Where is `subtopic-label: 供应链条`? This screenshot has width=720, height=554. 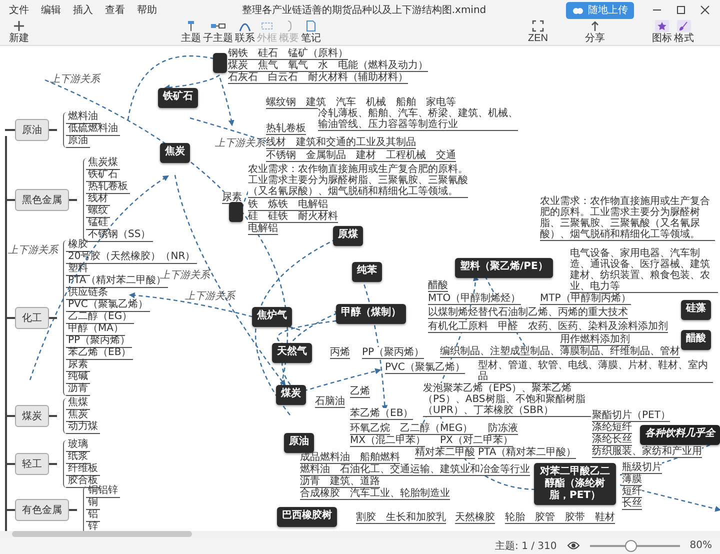 subtopic-label: 供应链条 is located at coordinates (88, 294).